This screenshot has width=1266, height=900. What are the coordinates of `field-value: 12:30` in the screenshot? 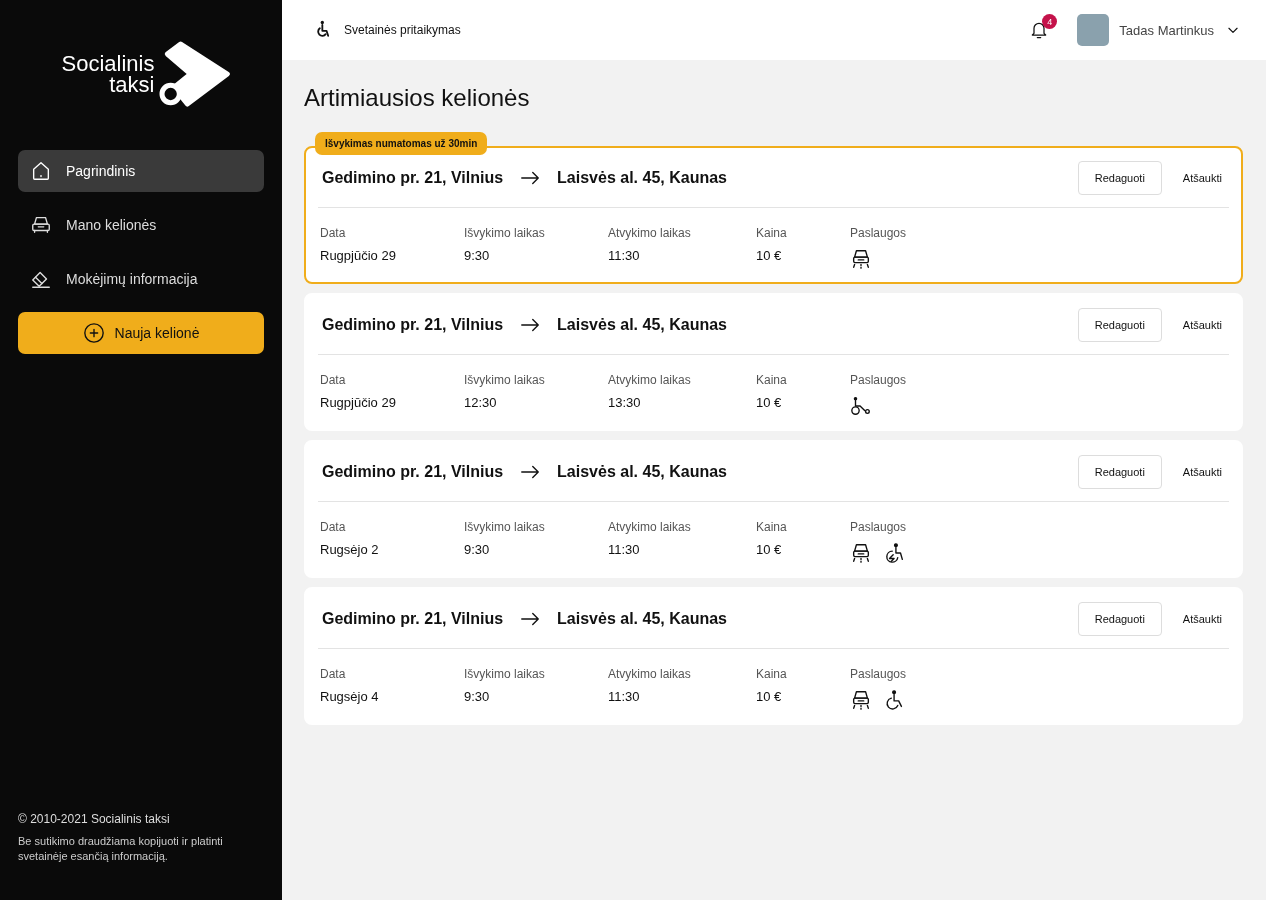 It's located at (481, 402).